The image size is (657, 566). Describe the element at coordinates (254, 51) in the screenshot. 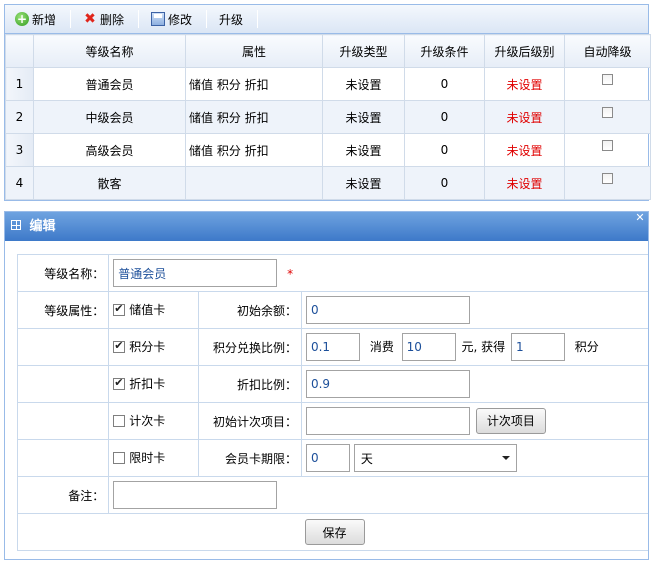

I see `column-header-attrs: 属性` at that location.